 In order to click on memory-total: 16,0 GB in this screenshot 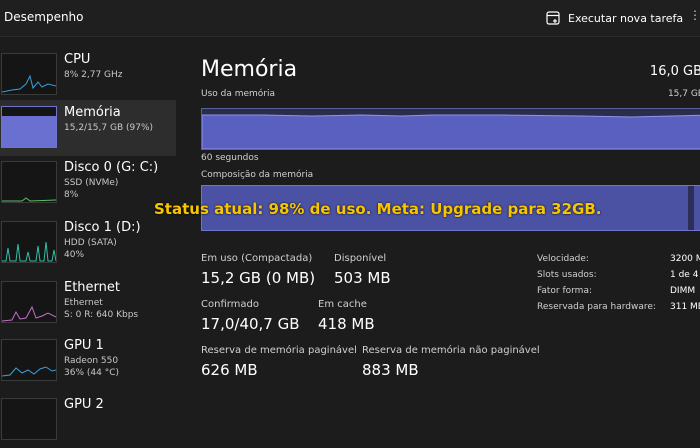, I will do `click(674, 71)`.